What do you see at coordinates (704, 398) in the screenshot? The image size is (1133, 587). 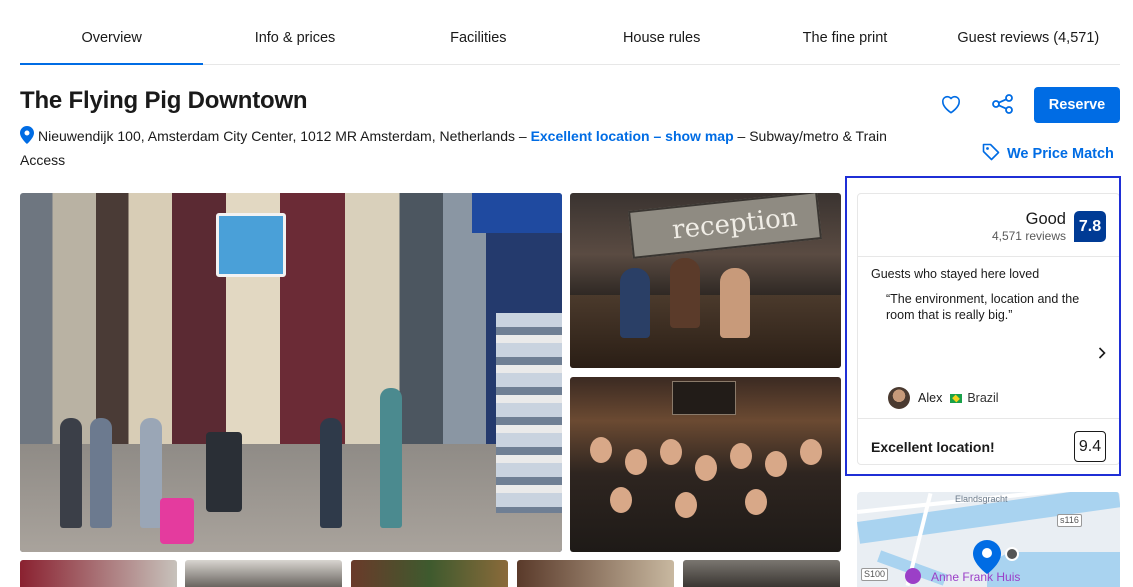 I see `photo-bar-menu` at bounding box center [704, 398].